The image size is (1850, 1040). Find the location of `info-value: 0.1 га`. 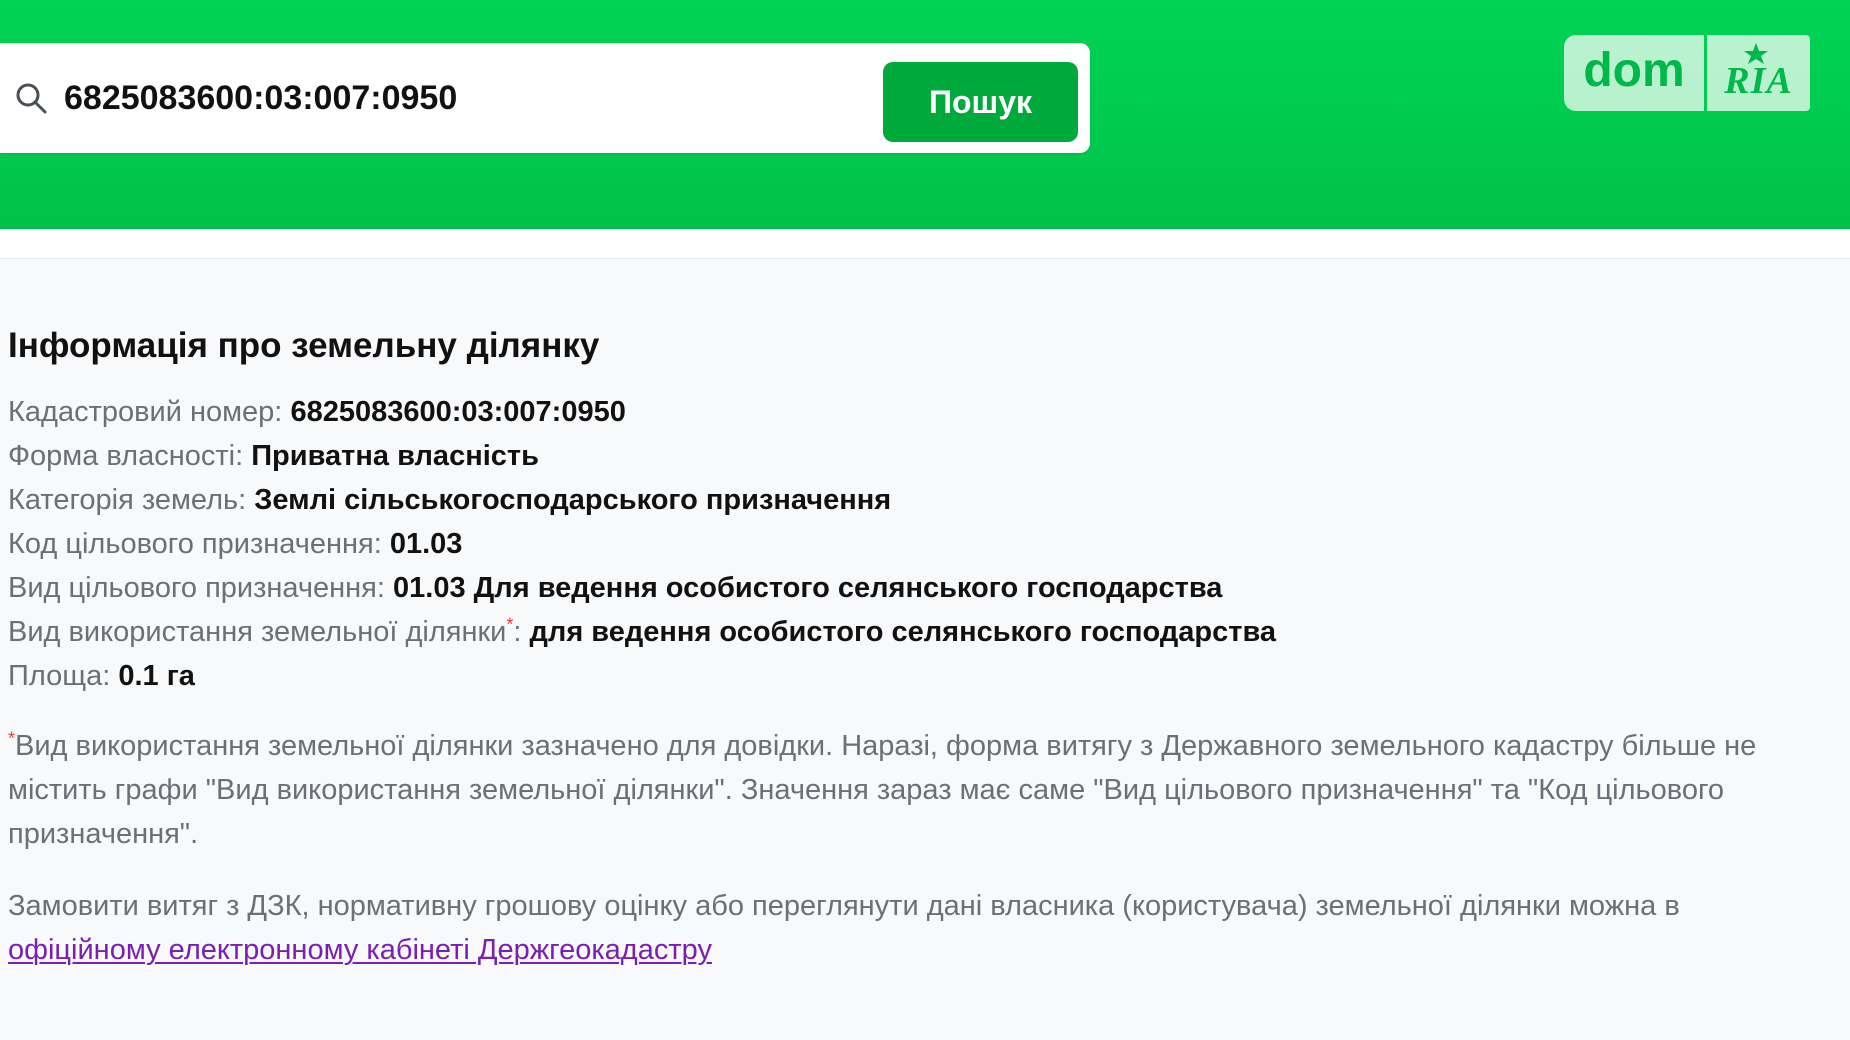

info-value: 0.1 га is located at coordinates (156, 676).